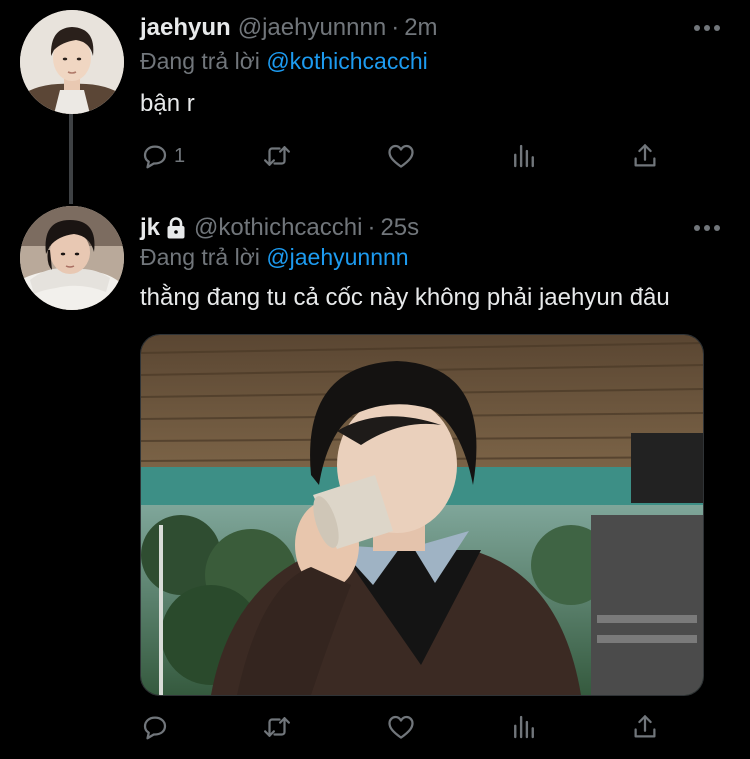  Describe the element at coordinates (337, 257) in the screenshot. I see `replying-to-mention: @jaehyunnnn` at that location.